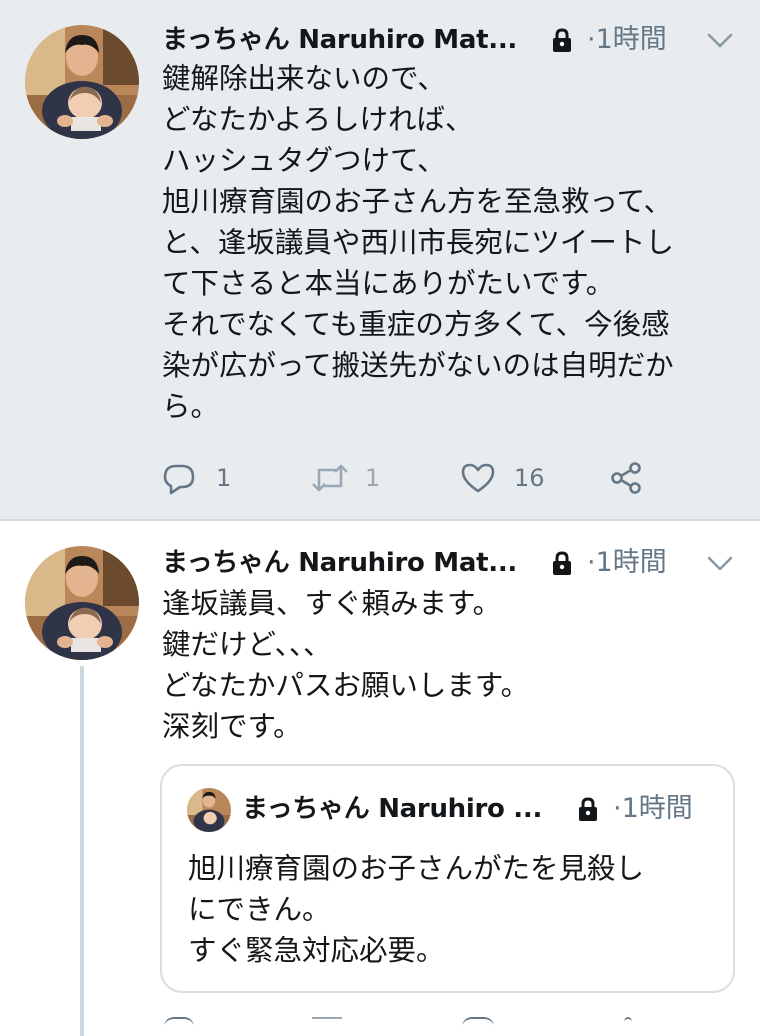 This screenshot has height=1036, width=760. What do you see at coordinates (196, 478) in the screenshot?
I see `reply-button: 1` at bounding box center [196, 478].